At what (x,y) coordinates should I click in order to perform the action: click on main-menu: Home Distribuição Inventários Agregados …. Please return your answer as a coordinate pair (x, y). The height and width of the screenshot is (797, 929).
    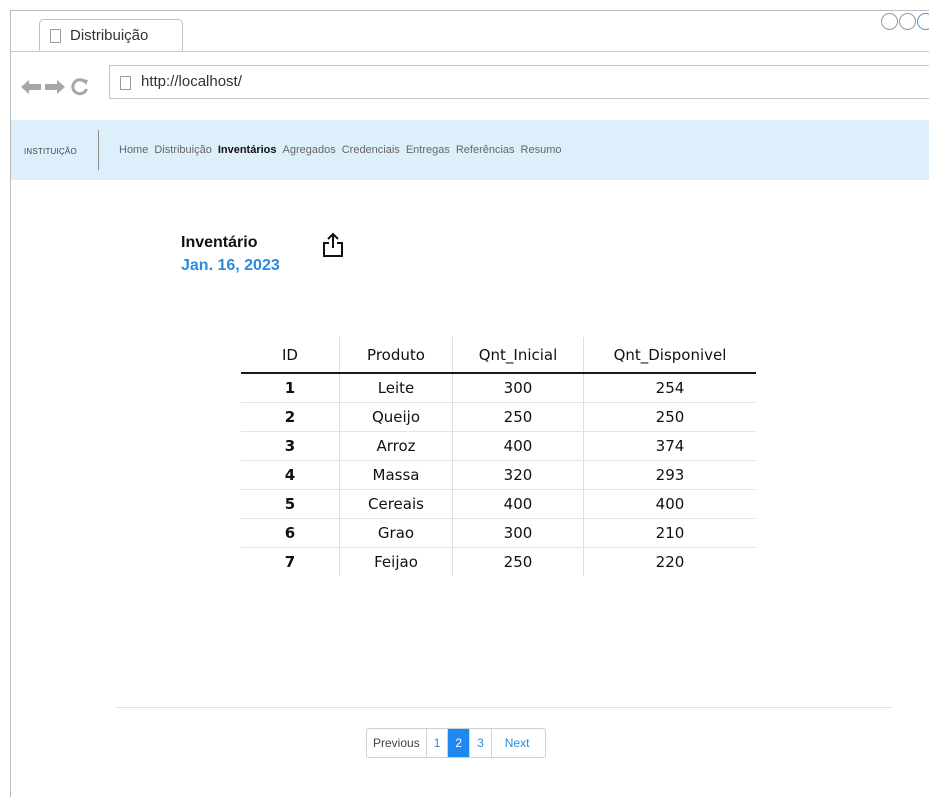
    Looking at the image, I should click on (343, 150).